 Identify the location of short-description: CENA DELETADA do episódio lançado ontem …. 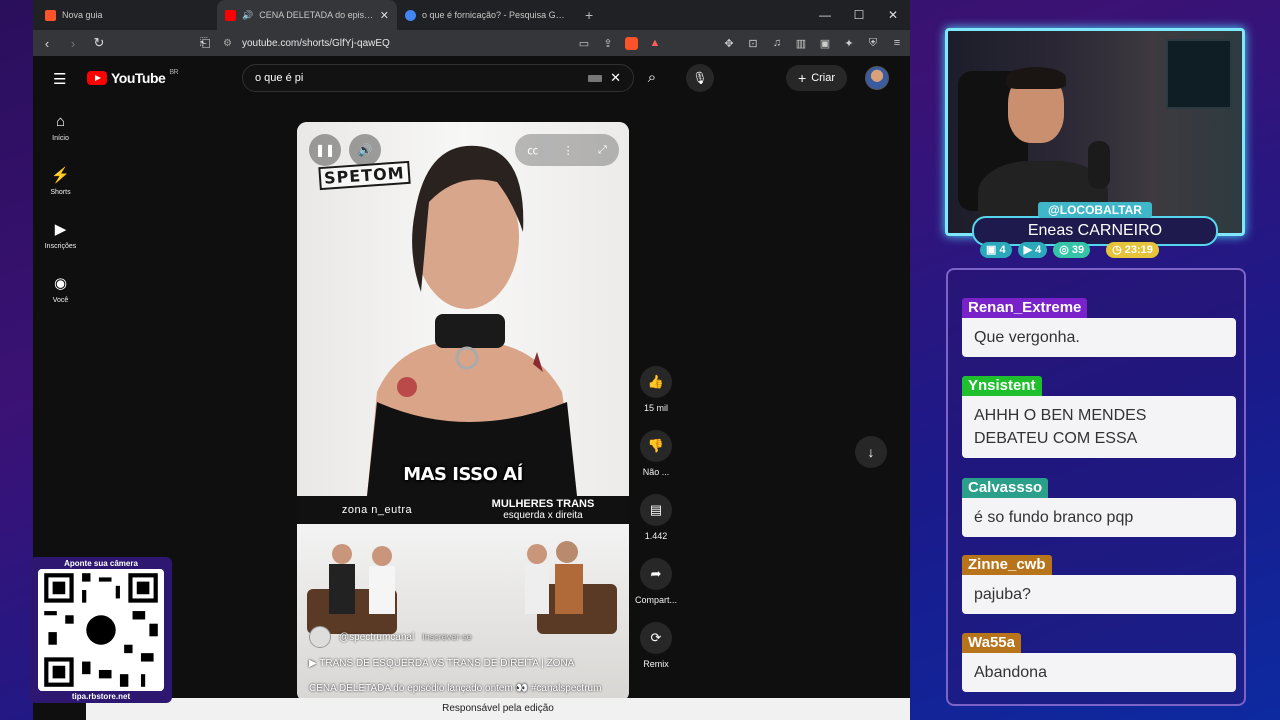
(455, 688).